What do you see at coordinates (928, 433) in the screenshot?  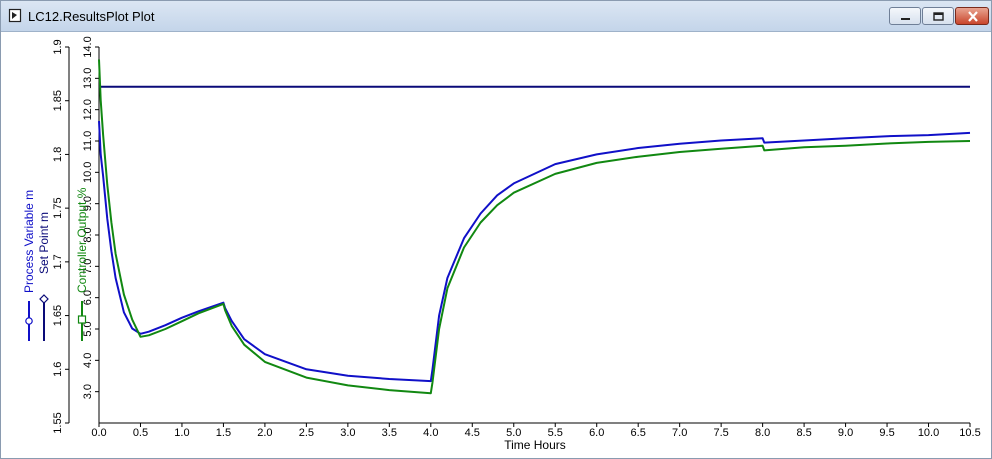 I see `x-tick-label: 10.0` at bounding box center [928, 433].